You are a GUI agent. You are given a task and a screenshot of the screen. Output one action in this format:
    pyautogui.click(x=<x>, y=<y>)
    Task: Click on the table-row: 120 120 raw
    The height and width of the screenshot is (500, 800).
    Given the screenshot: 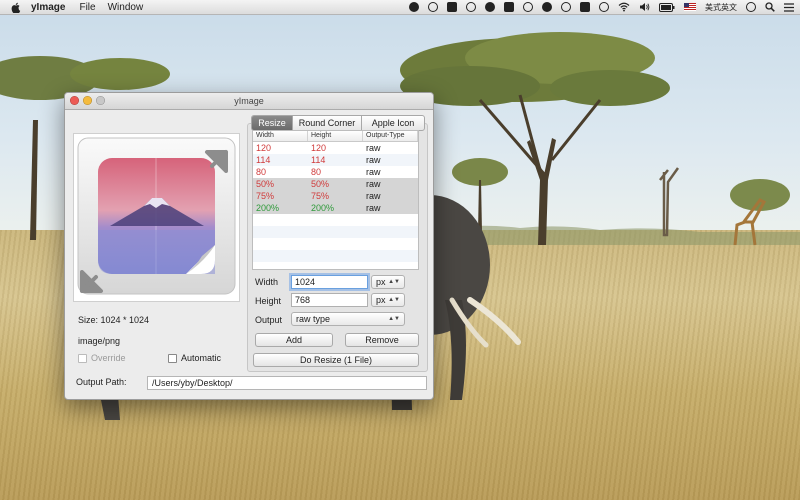 What is the action you would take?
    pyautogui.click(x=335, y=148)
    